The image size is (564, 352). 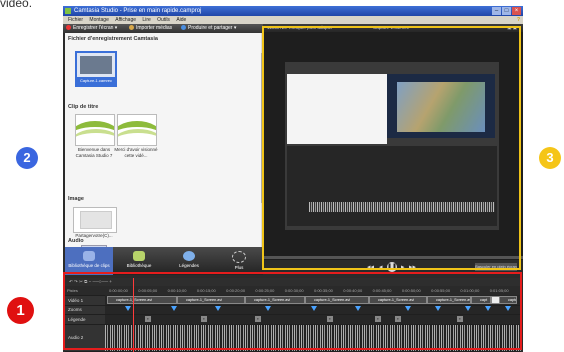 I want to click on window-controls: – □ ×, so click(x=506, y=11).